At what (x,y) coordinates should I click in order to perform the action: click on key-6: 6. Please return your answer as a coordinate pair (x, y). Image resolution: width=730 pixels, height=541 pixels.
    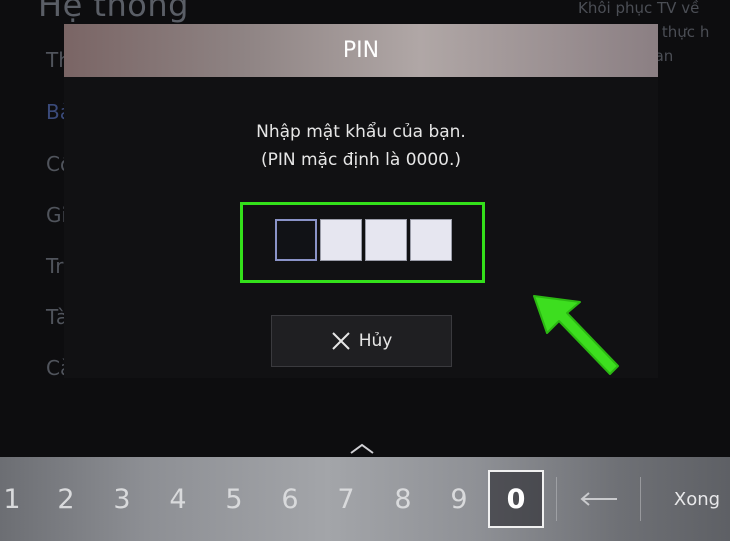
    Looking at the image, I should click on (290, 499).